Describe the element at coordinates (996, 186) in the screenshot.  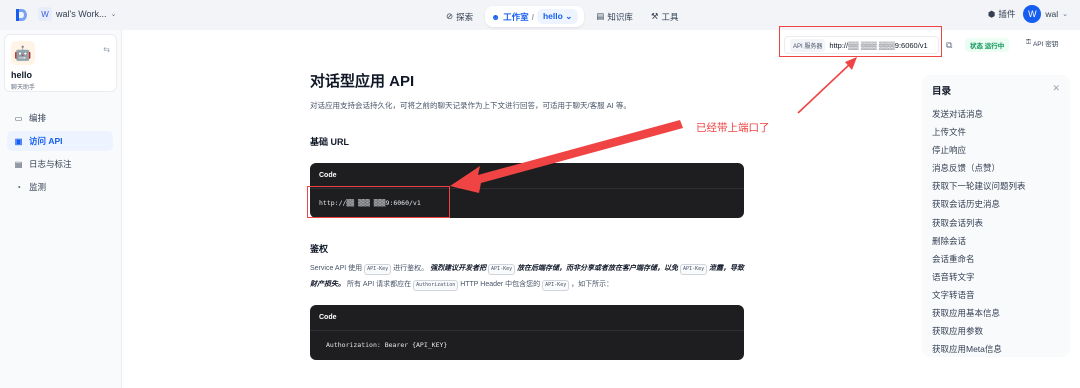
I see `toc-item: 获取下一轮建议问题列表` at that location.